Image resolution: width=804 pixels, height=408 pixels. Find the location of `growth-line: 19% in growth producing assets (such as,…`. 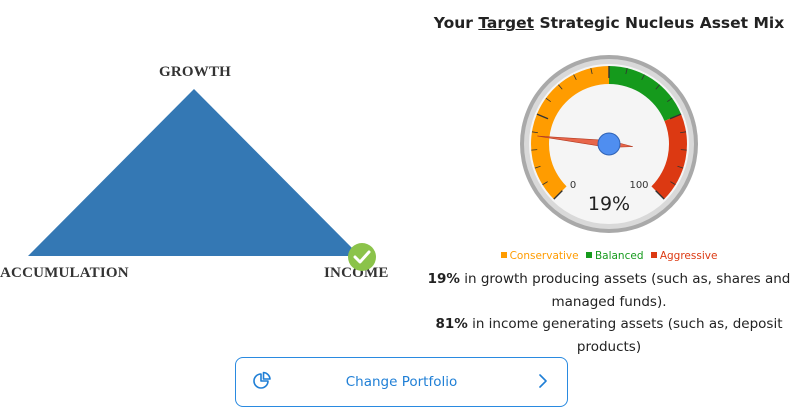

growth-line: 19% in growth producing assets (such as,… is located at coordinates (609, 279).